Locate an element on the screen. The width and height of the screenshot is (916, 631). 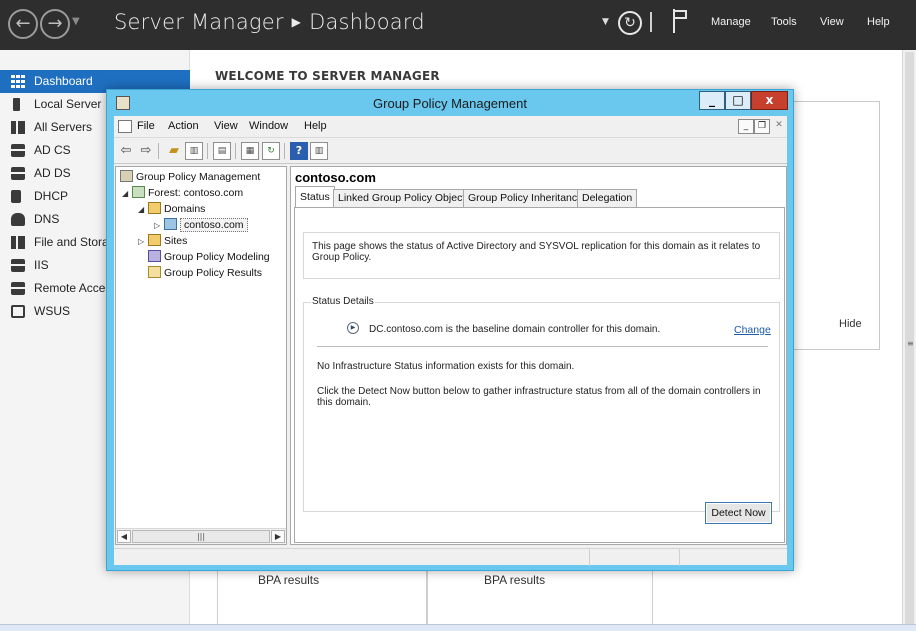
dashboard-icon is located at coordinates (18, 81).